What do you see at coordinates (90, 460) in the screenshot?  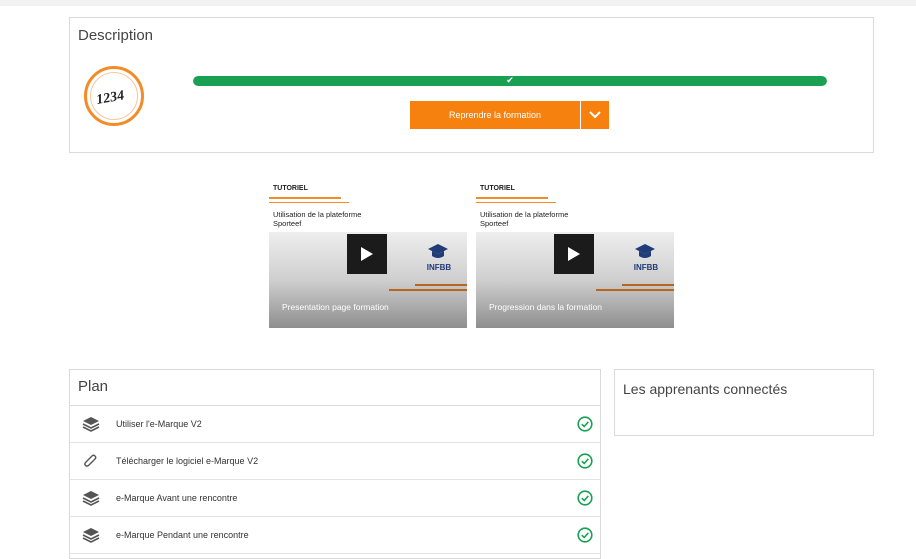 I see `paperclip-icon` at bounding box center [90, 460].